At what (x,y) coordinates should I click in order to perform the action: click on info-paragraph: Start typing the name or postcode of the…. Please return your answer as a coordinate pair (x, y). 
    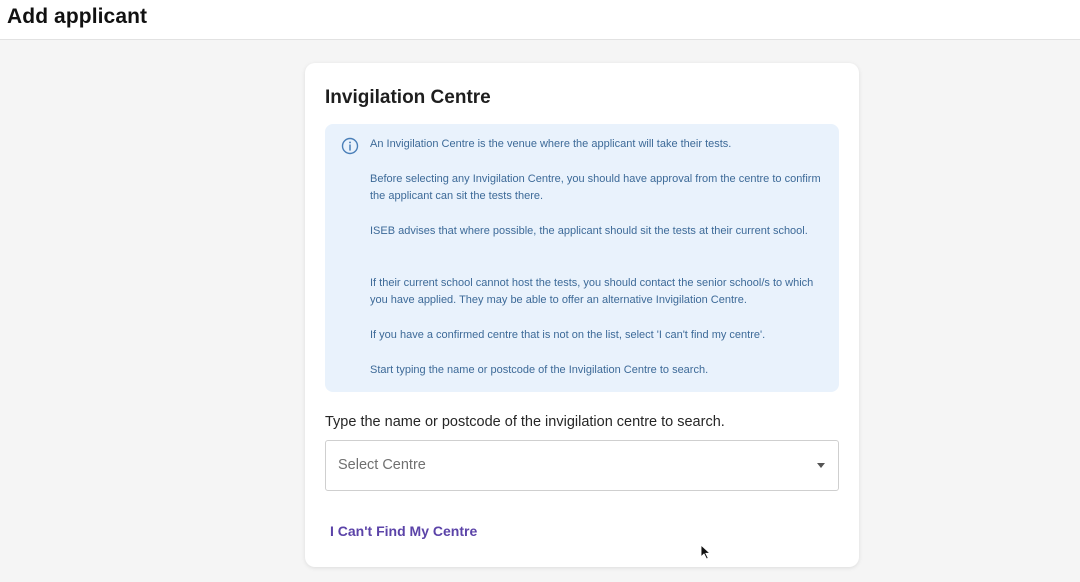
    Looking at the image, I should click on (539, 370).